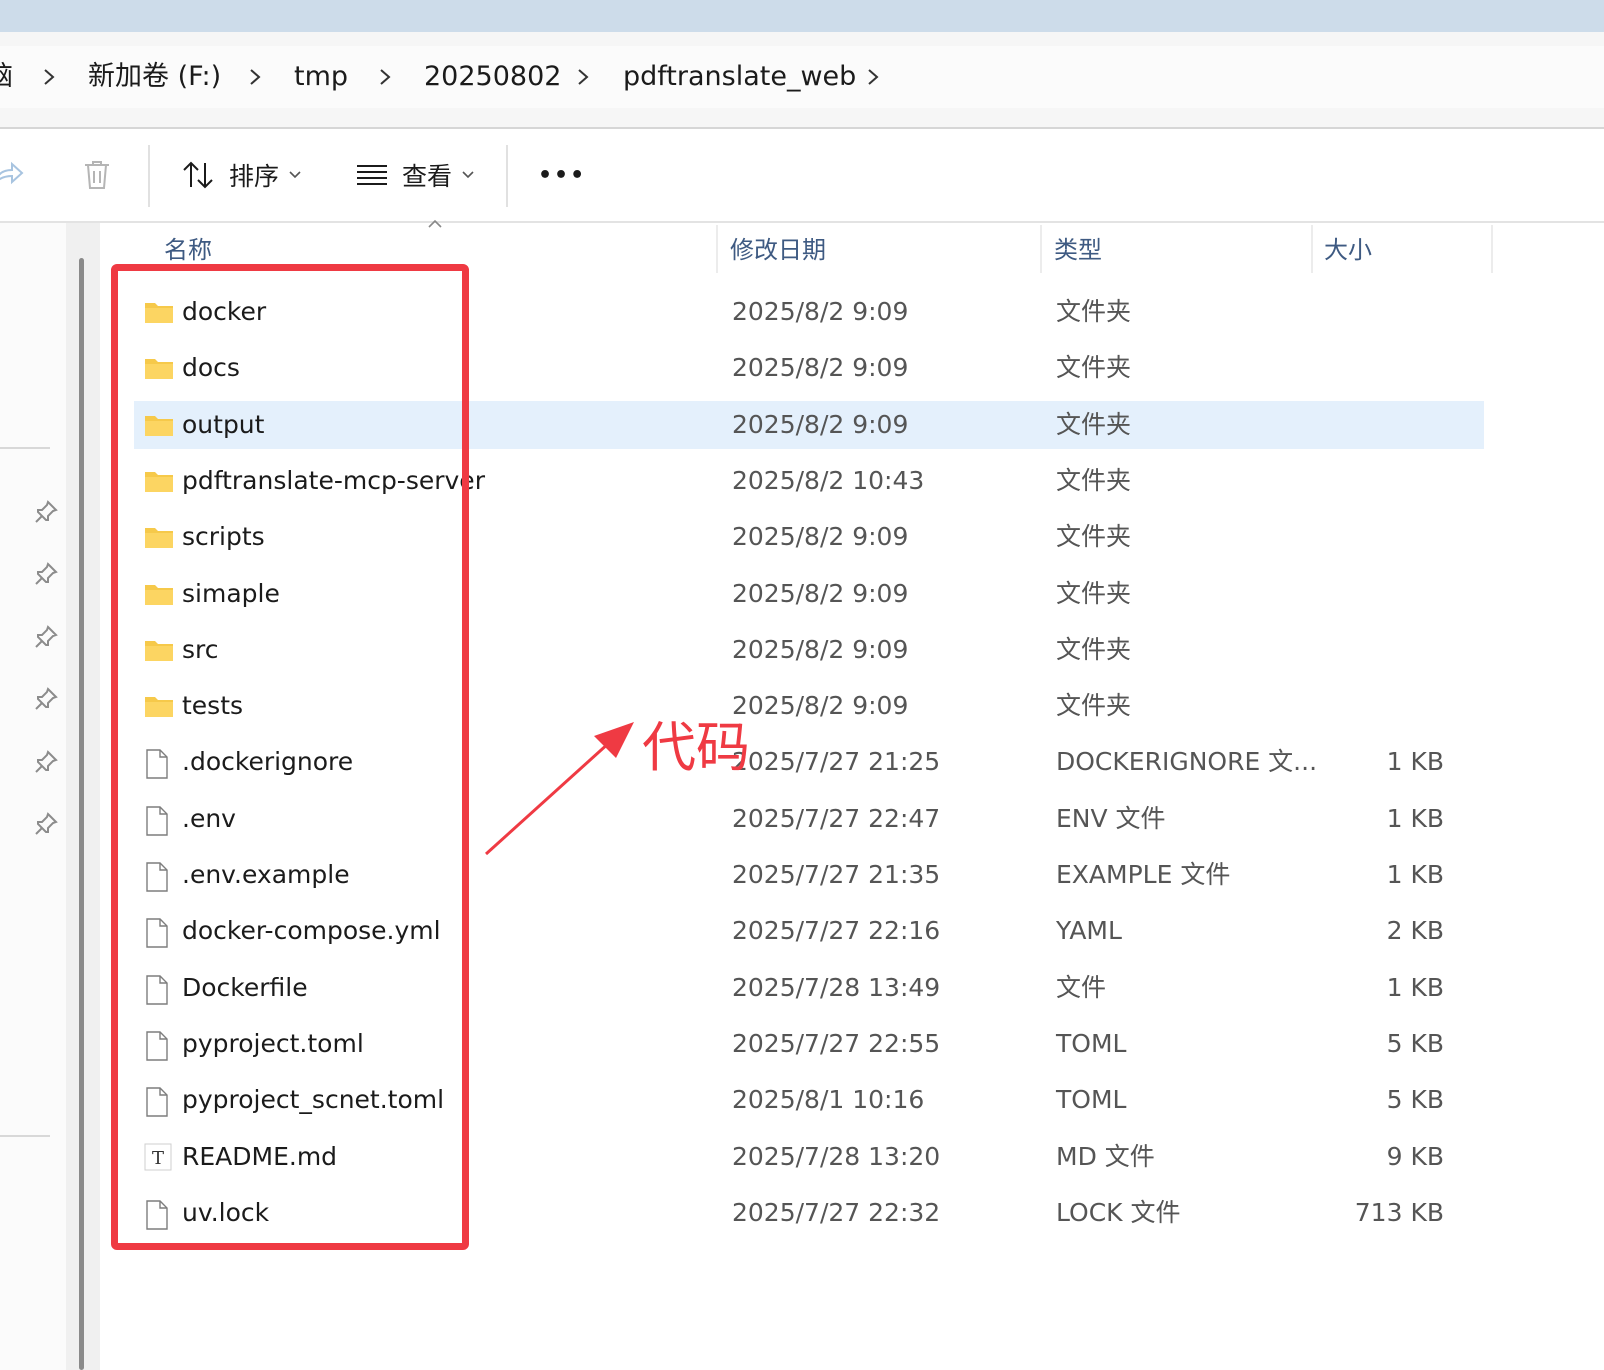 The height and width of the screenshot is (1370, 1604). I want to click on column-header-date: 修改日期, so click(778, 250).